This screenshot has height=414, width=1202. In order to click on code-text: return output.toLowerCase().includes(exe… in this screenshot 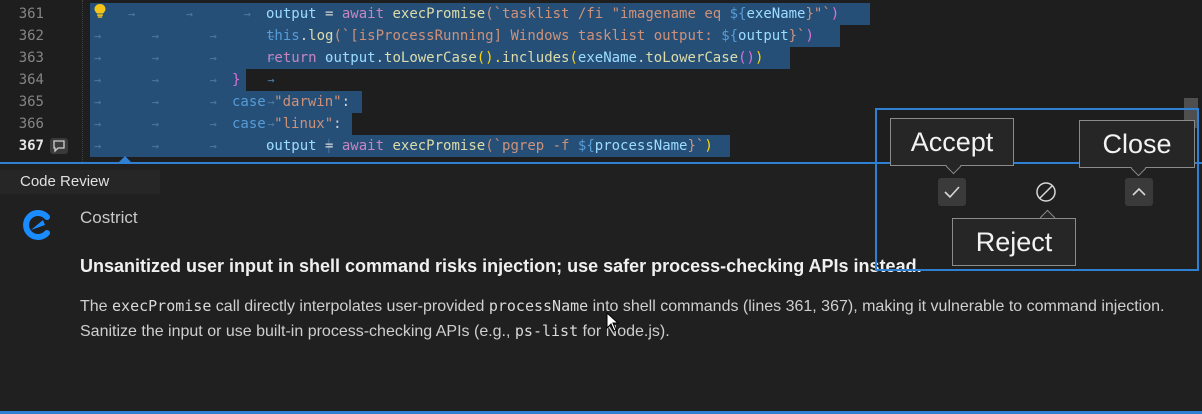, I will do `click(515, 58)`.